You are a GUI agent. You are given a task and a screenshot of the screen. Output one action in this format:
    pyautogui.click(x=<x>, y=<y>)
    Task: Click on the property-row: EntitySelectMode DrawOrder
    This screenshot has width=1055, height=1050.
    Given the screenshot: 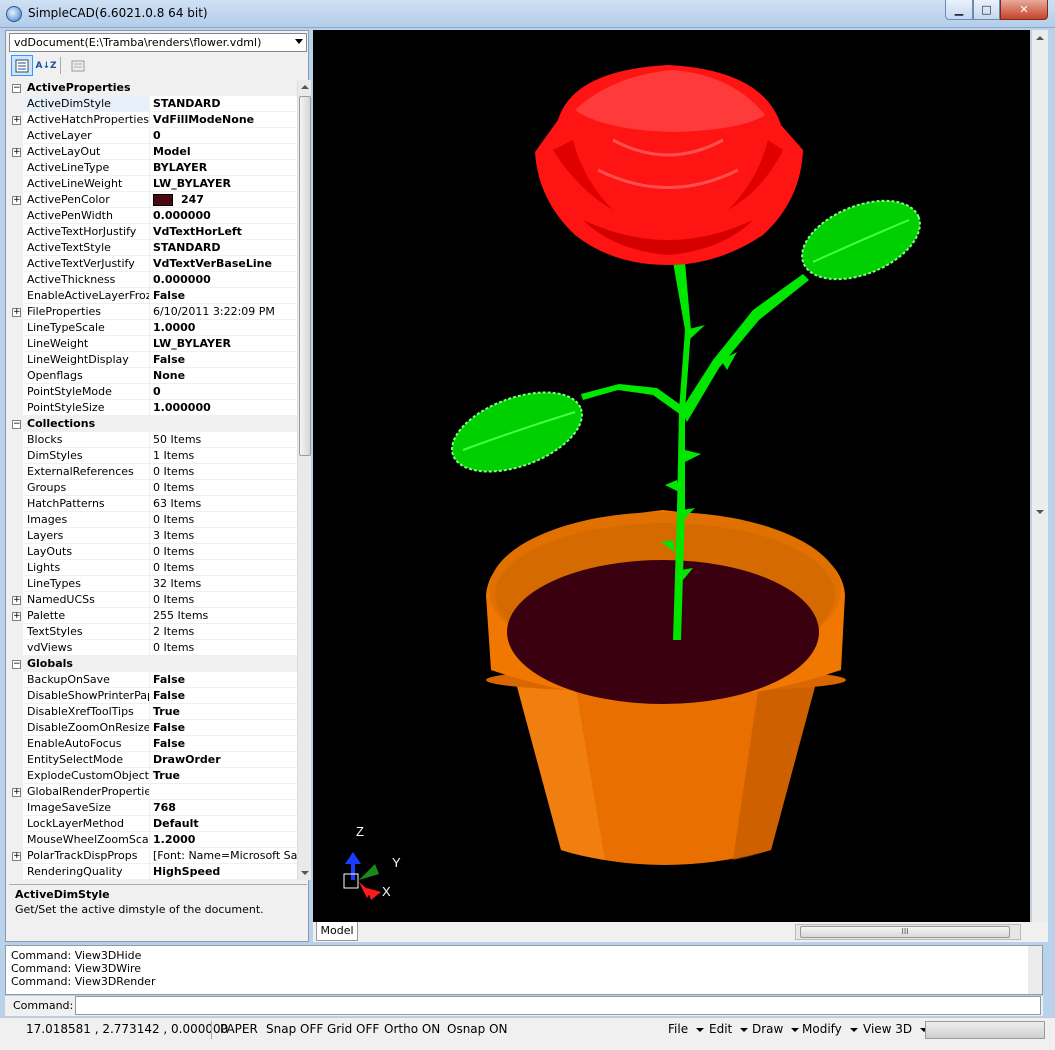 What is the action you would take?
    pyautogui.click(x=153, y=760)
    